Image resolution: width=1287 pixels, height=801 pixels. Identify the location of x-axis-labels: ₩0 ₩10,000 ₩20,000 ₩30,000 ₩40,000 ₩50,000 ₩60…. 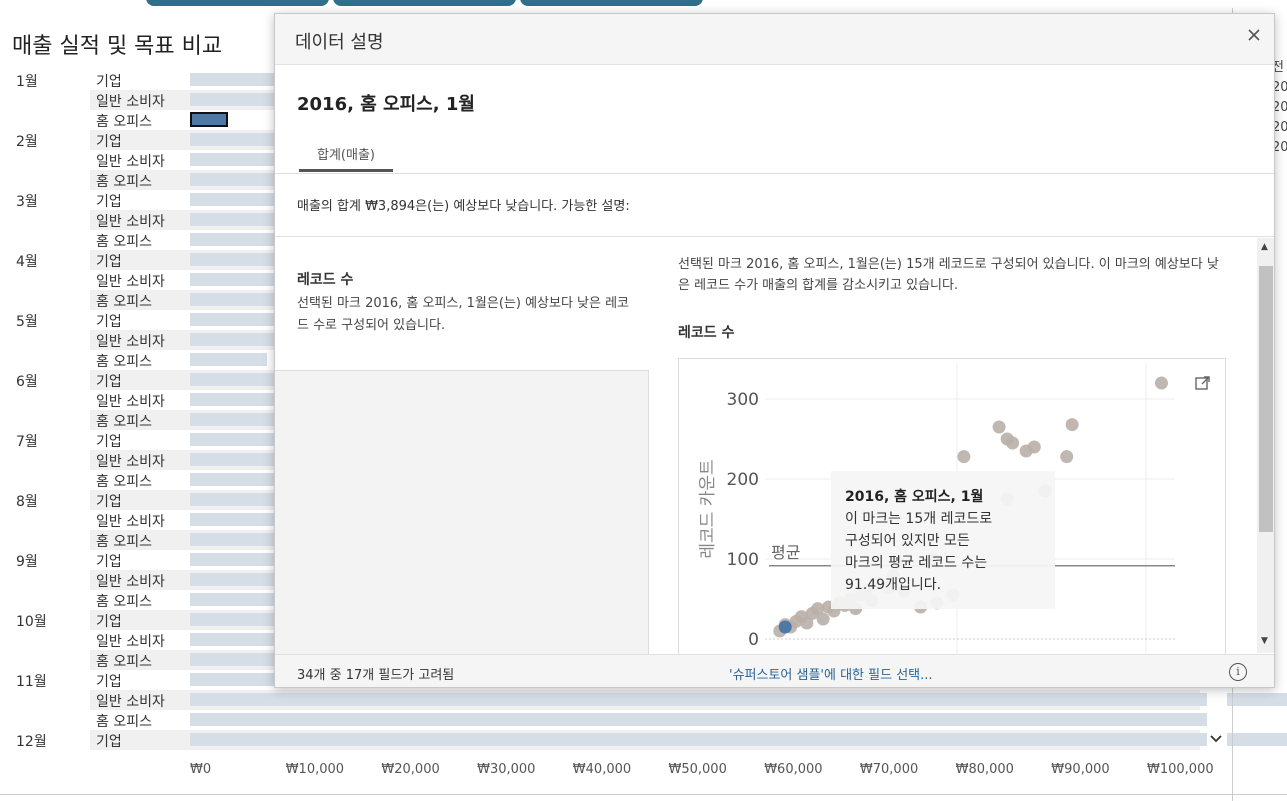
(607, 771).